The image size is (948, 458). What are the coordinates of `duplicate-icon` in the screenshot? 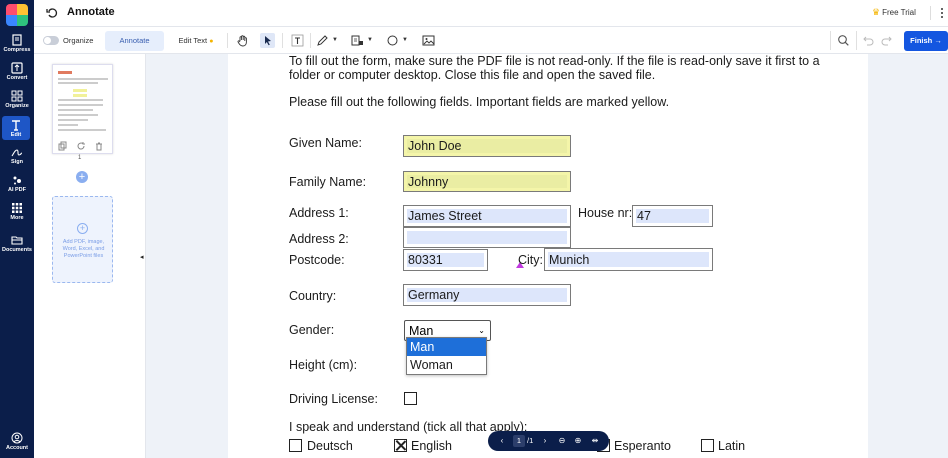 It's located at (63, 146).